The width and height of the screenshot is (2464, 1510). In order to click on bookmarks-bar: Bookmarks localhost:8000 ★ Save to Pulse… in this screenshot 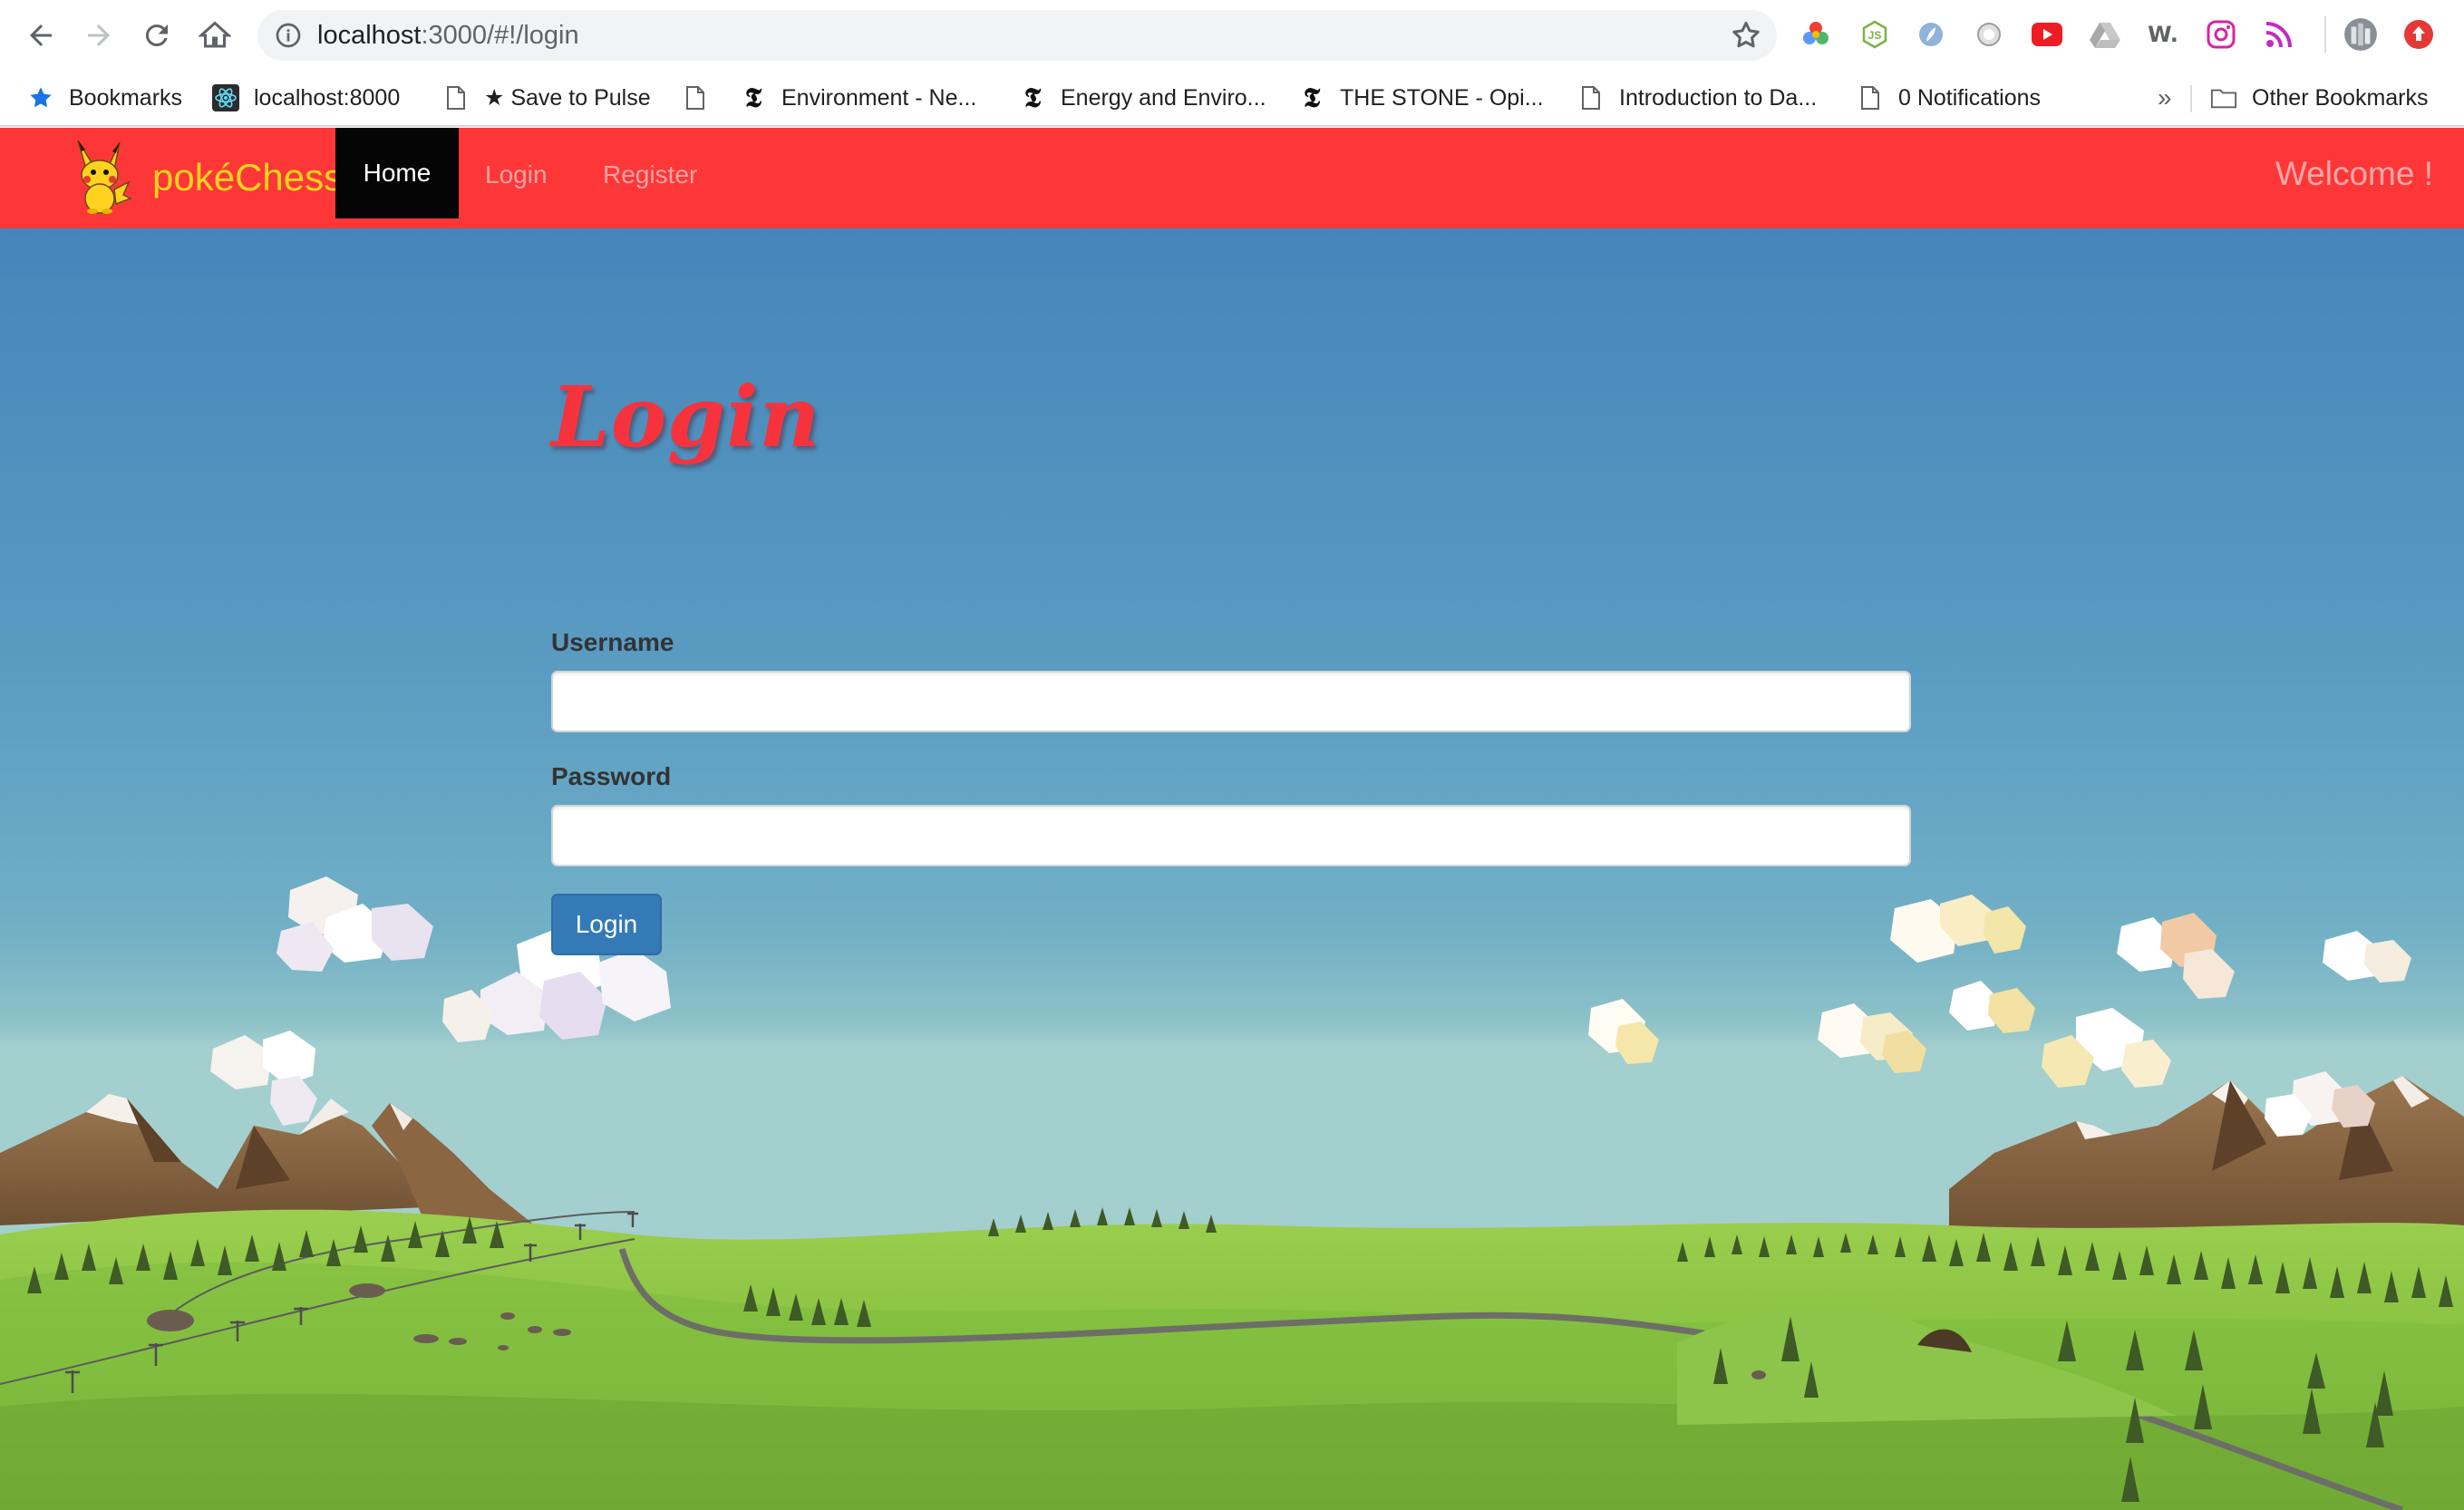, I will do `click(1232, 99)`.